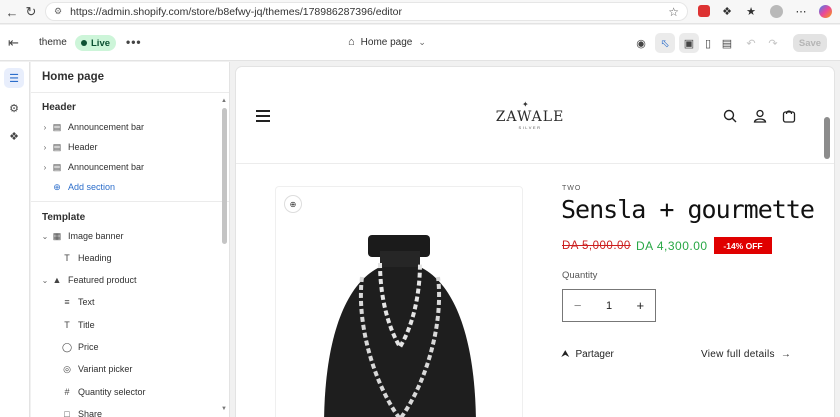 This screenshot has width=840, height=417. What do you see at coordinates (57, 280) in the screenshot?
I see `product-icon: ▲` at bounding box center [57, 280].